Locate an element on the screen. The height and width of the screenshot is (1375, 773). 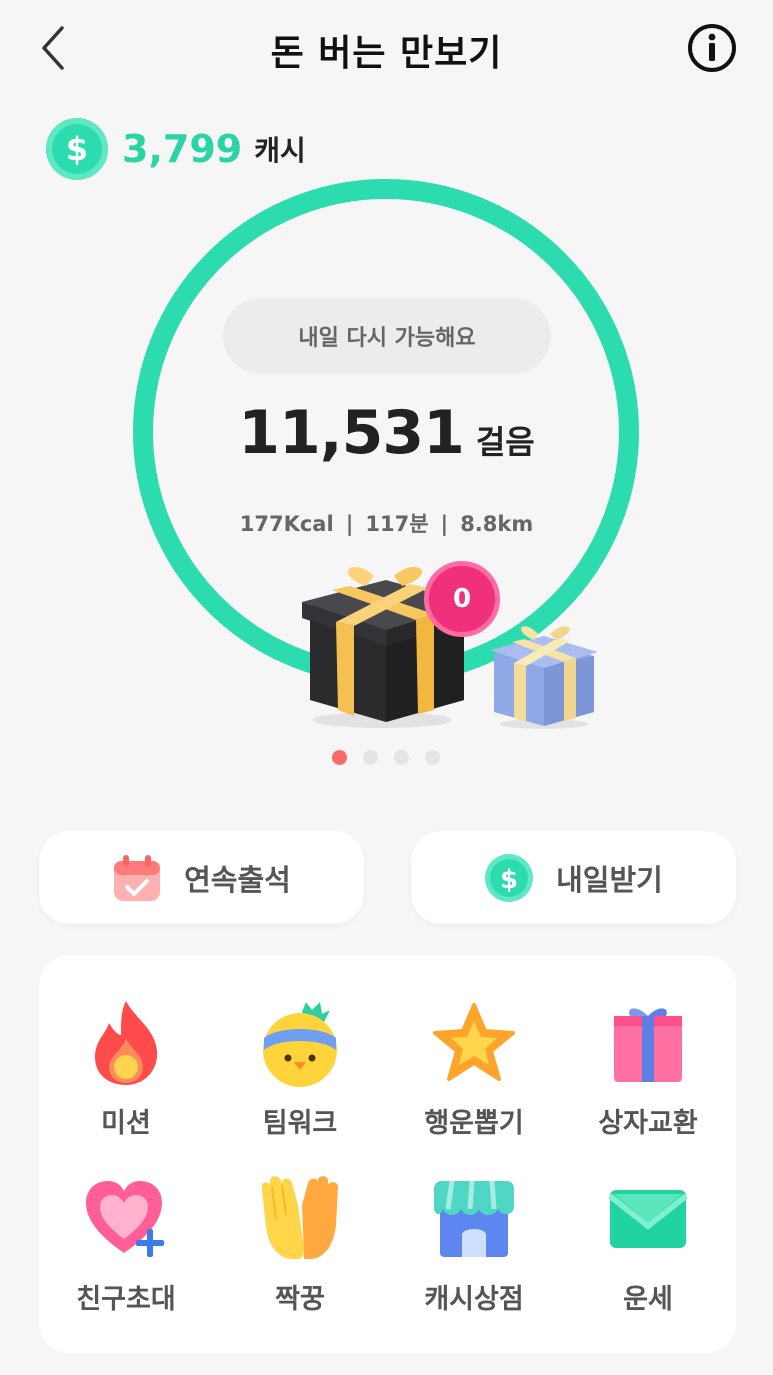
star-icon is located at coordinates (474, 1043).